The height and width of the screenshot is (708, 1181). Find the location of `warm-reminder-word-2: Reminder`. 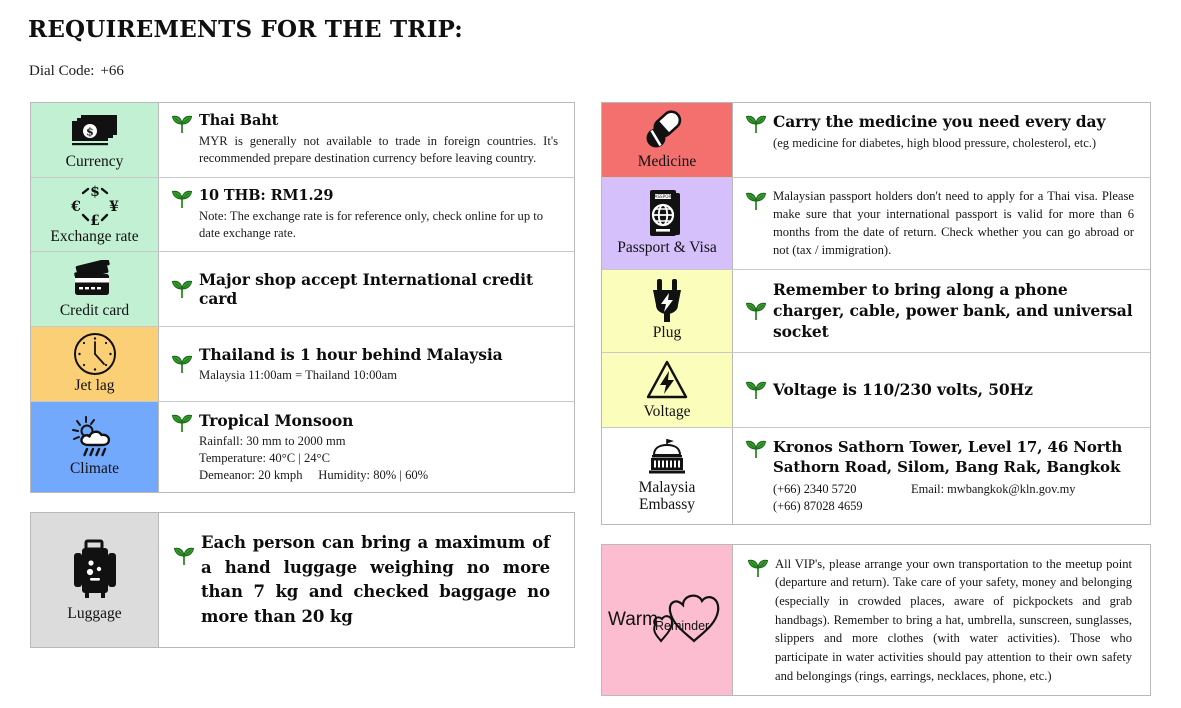

warm-reminder-word-2: Reminder is located at coordinates (682, 626).